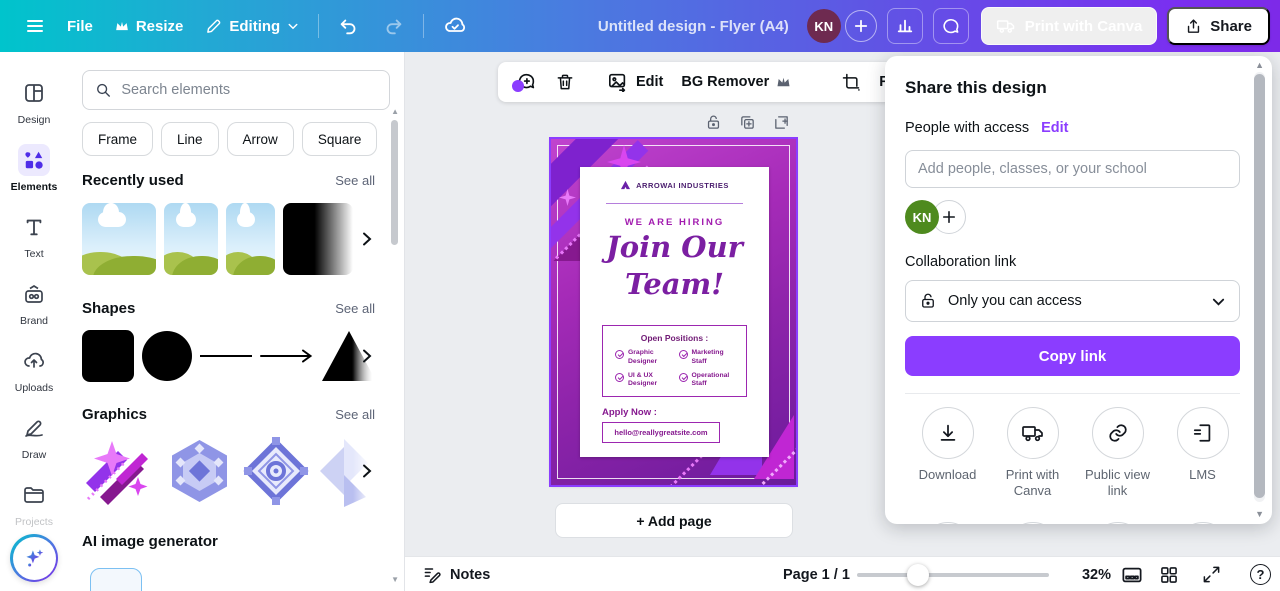 This screenshot has height=591, width=1280. What do you see at coordinates (736, 82) in the screenshot?
I see `bg-remover-button: BG Remover` at bounding box center [736, 82].